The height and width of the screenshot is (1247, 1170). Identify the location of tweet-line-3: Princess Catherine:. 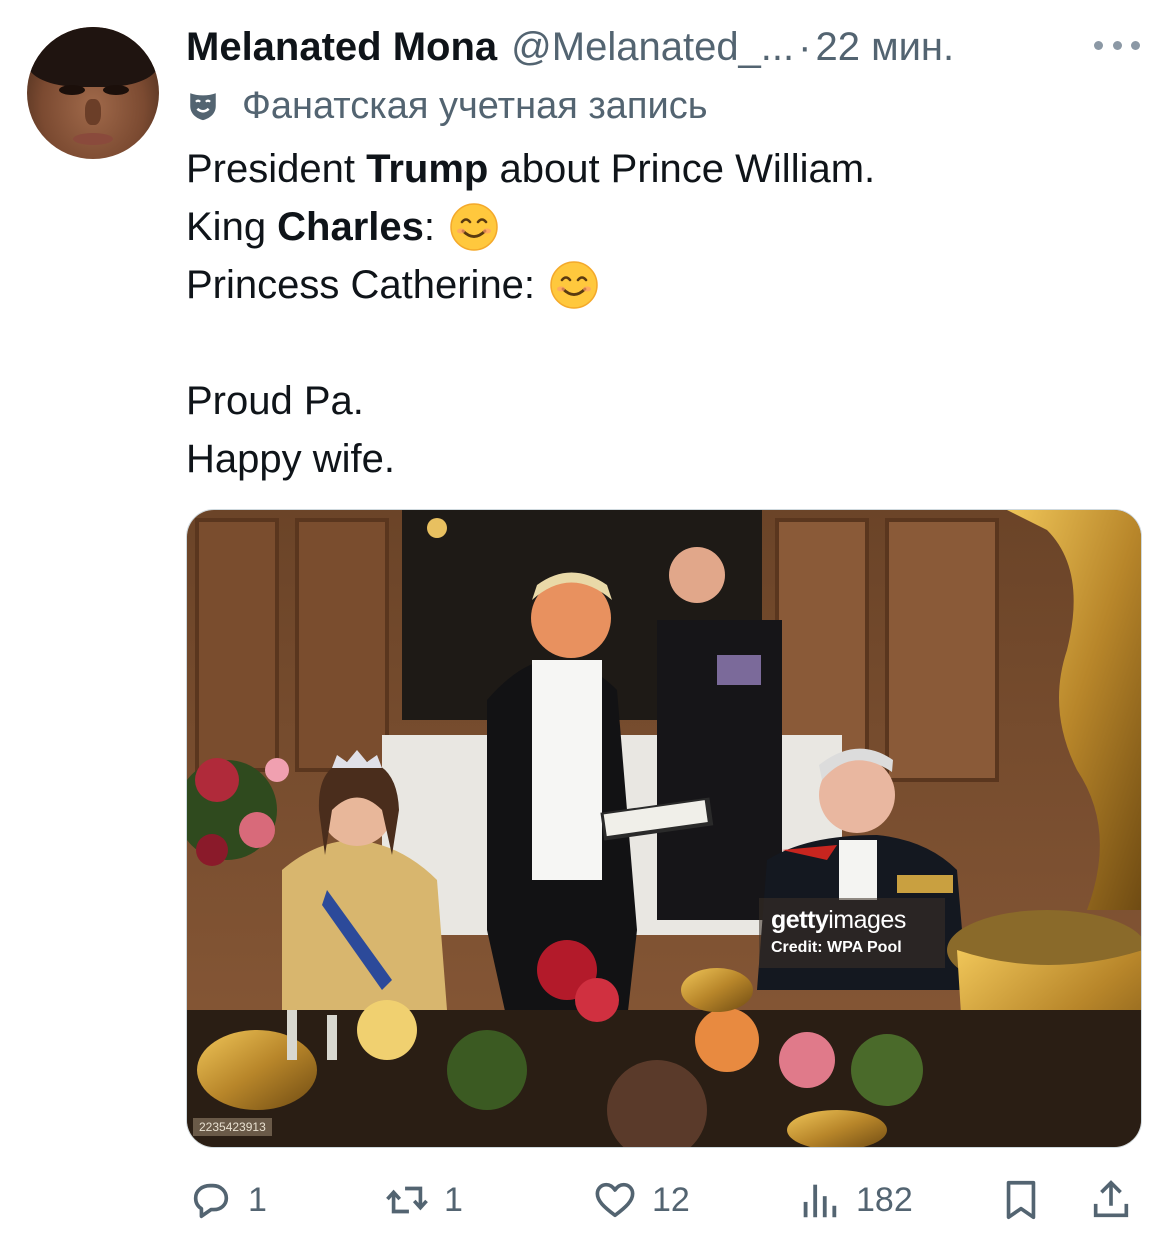
(530, 285).